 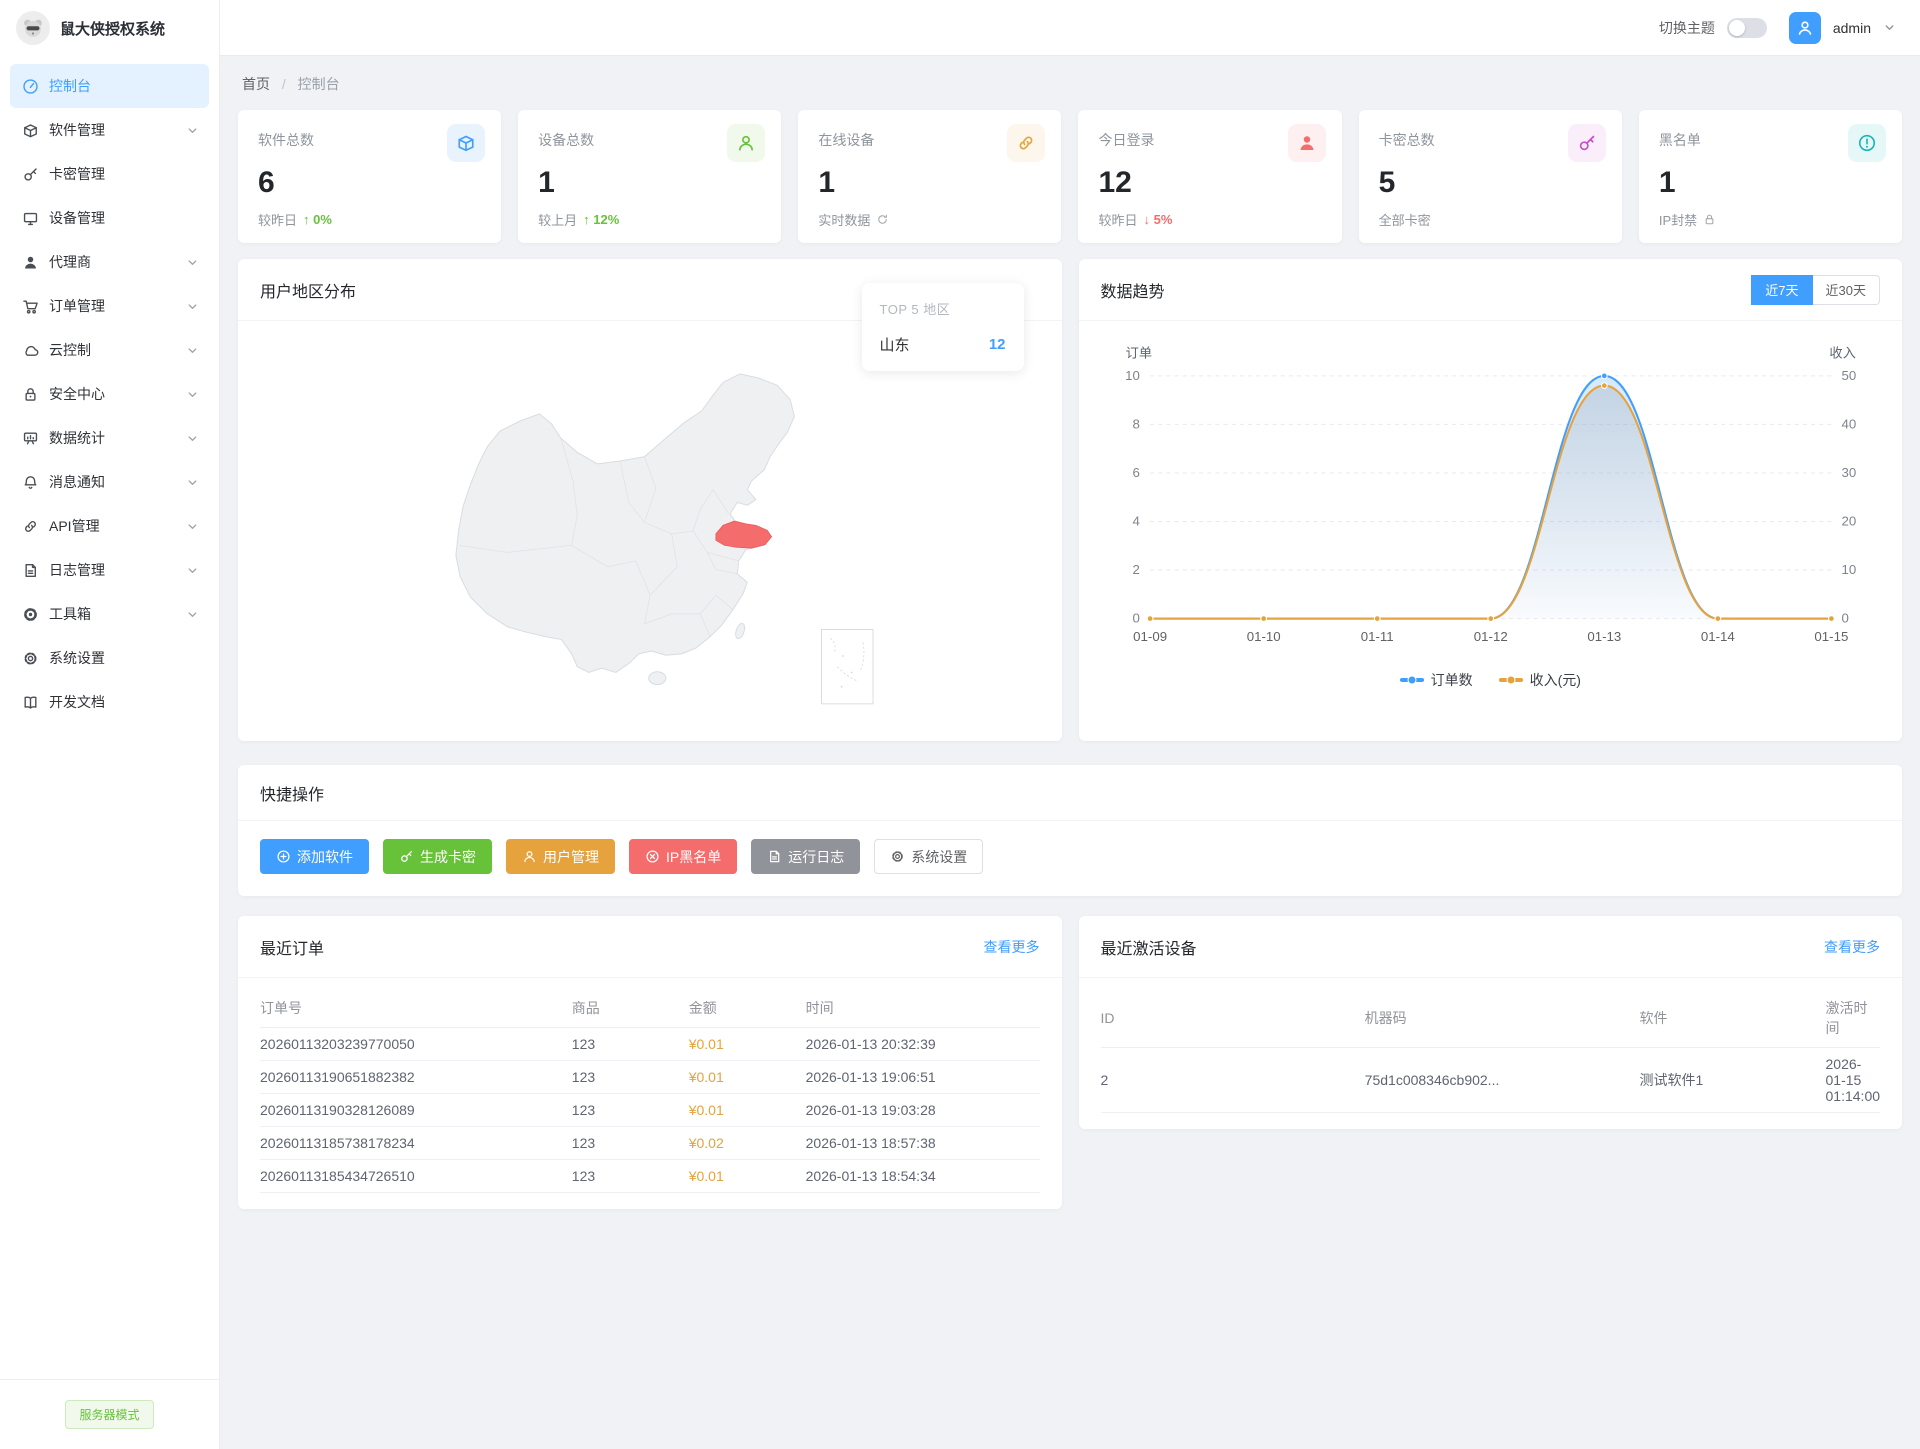 What do you see at coordinates (1736, 27) in the screenshot?
I see `toggle-knob` at bounding box center [1736, 27].